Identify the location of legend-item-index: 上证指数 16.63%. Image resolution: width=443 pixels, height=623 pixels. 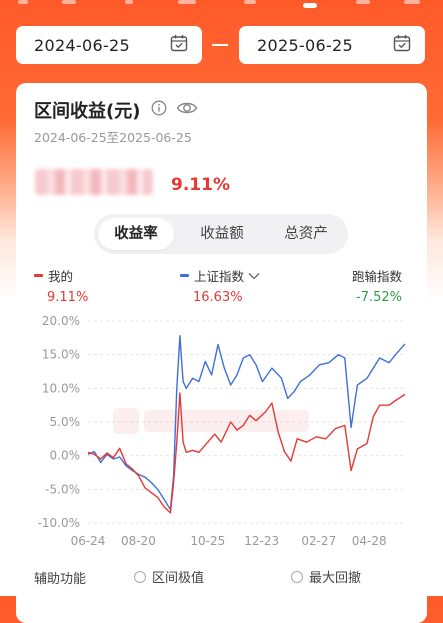
(220, 285).